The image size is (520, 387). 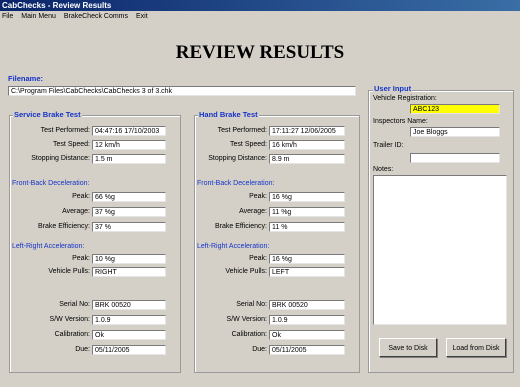 What do you see at coordinates (307, 212) in the screenshot?
I see `hand-average-field: 11 %g` at bounding box center [307, 212].